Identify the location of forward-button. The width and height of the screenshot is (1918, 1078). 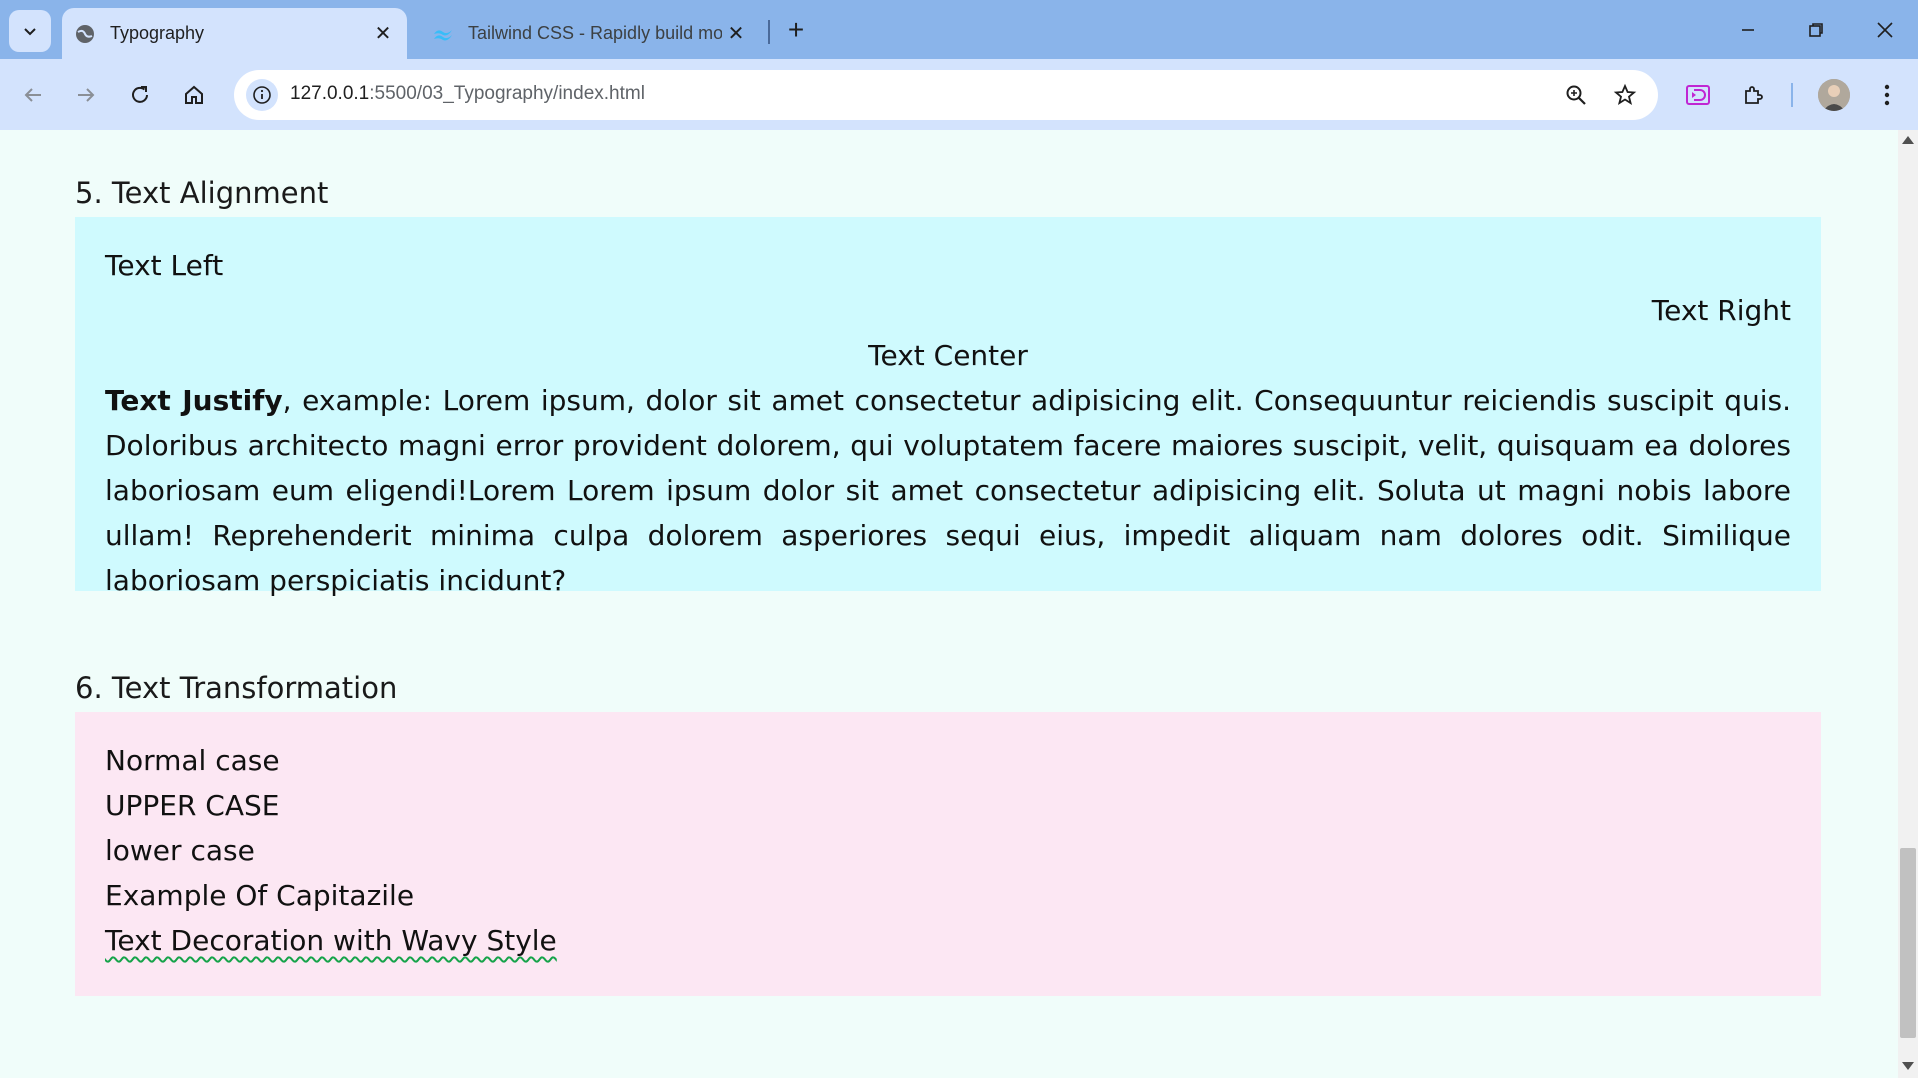
(86, 95).